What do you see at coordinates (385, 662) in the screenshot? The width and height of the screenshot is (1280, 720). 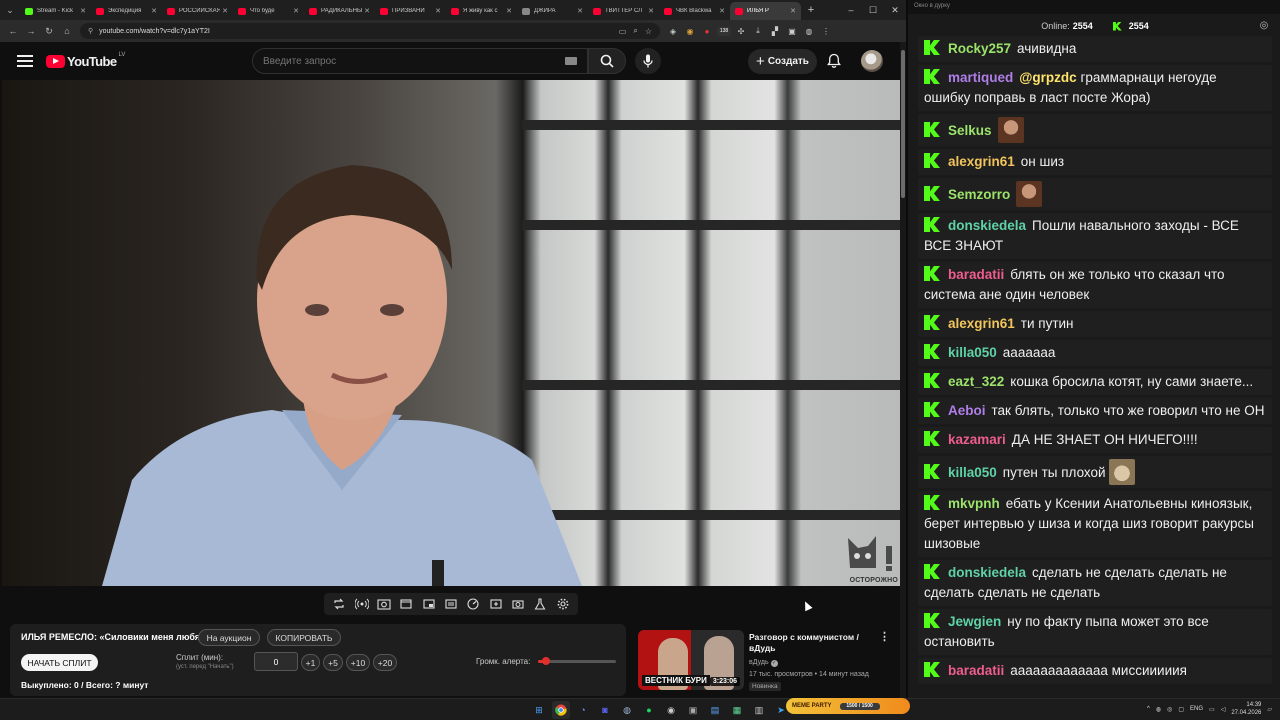 I see `add-20-button: +20` at bounding box center [385, 662].